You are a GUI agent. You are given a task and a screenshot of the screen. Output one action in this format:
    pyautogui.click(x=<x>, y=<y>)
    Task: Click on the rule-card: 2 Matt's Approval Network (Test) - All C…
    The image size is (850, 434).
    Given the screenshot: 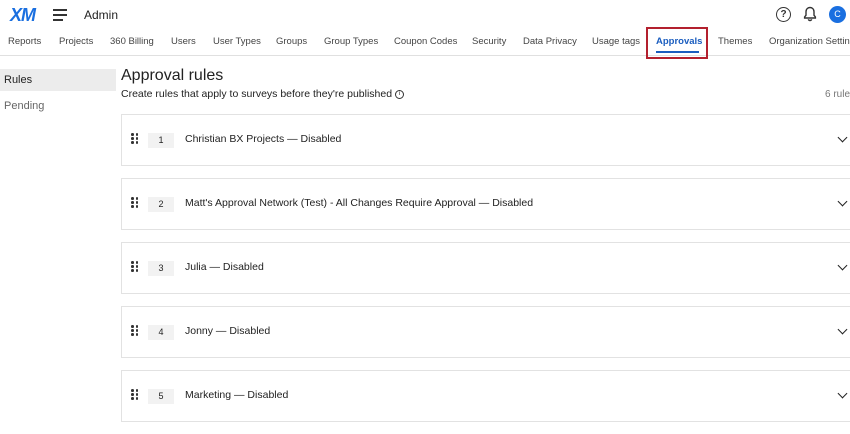 What is the action you would take?
    pyautogui.click(x=485, y=204)
    